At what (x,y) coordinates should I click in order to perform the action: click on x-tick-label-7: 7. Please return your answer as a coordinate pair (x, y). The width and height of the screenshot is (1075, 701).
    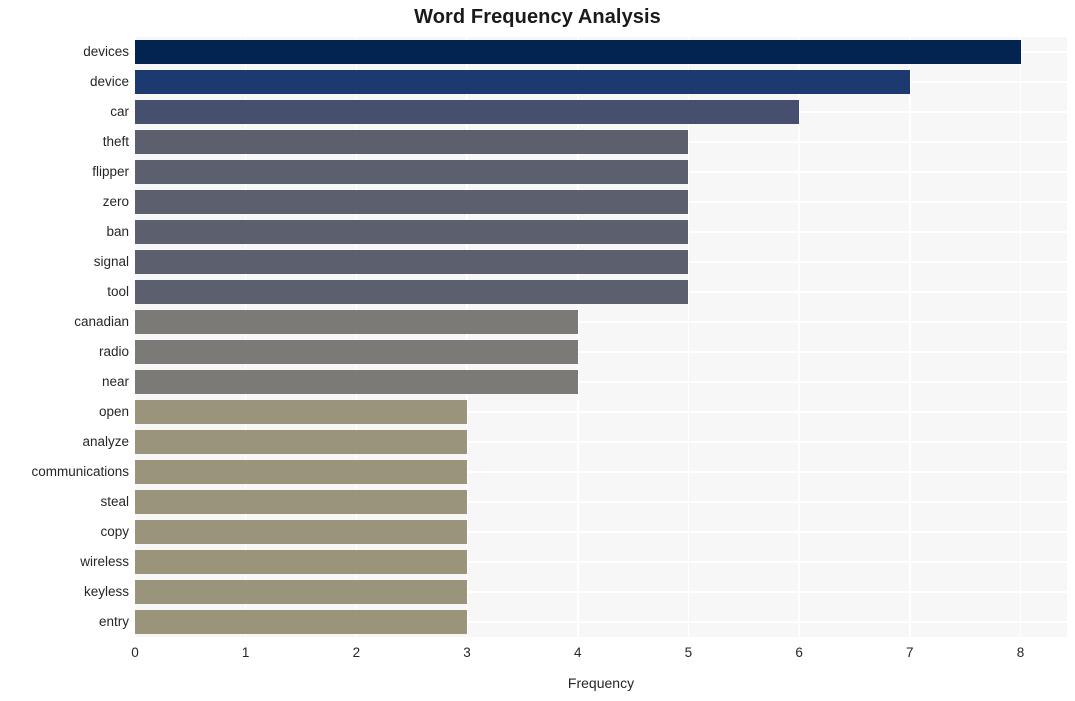
    Looking at the image, I should click on (910, 652).